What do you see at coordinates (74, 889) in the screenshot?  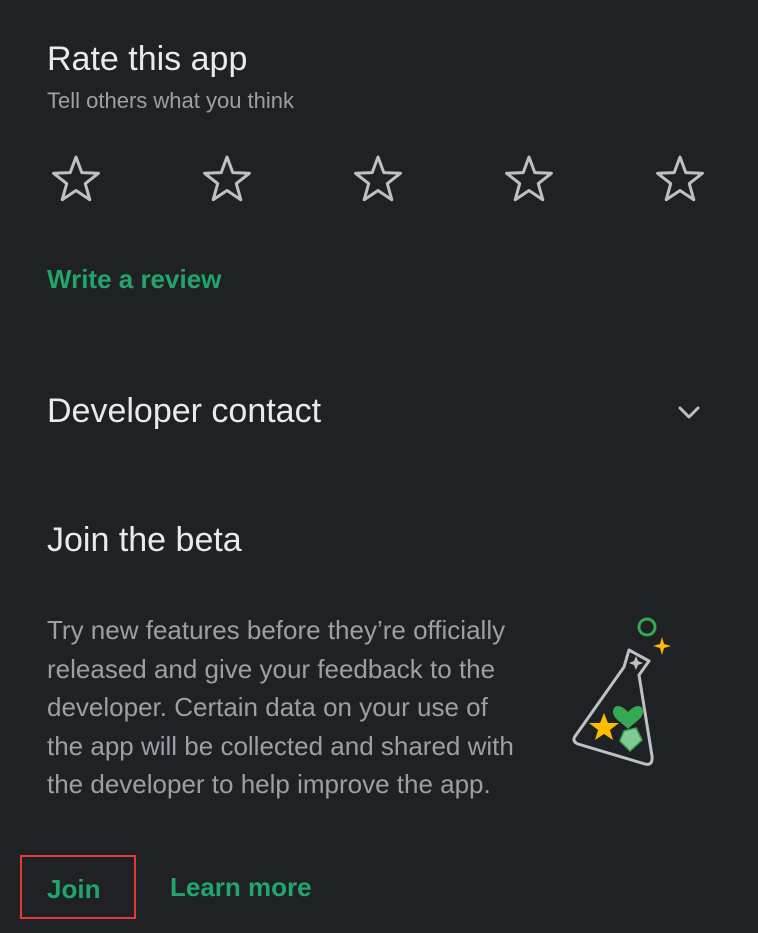 I see `join-button-label: Join` at bounding box center [74, 889].